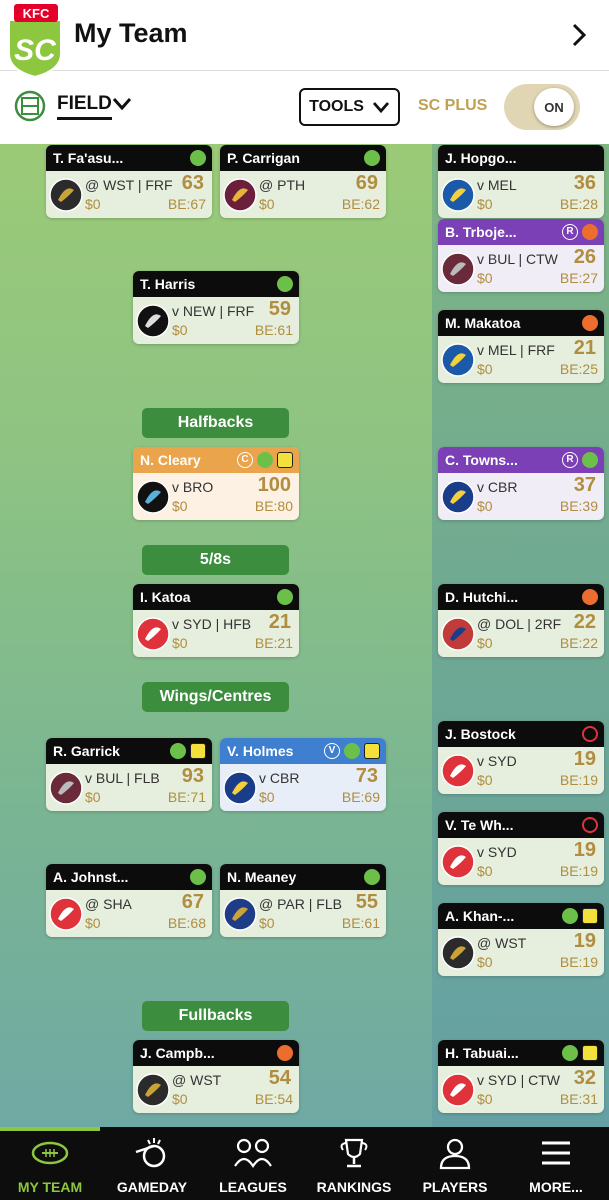 This screenshot has height=1200, width=609. I want to click on bench-player-card: H. Tabuai... v SYD | CTW $0 32 BE:31, so click(521, 1076).